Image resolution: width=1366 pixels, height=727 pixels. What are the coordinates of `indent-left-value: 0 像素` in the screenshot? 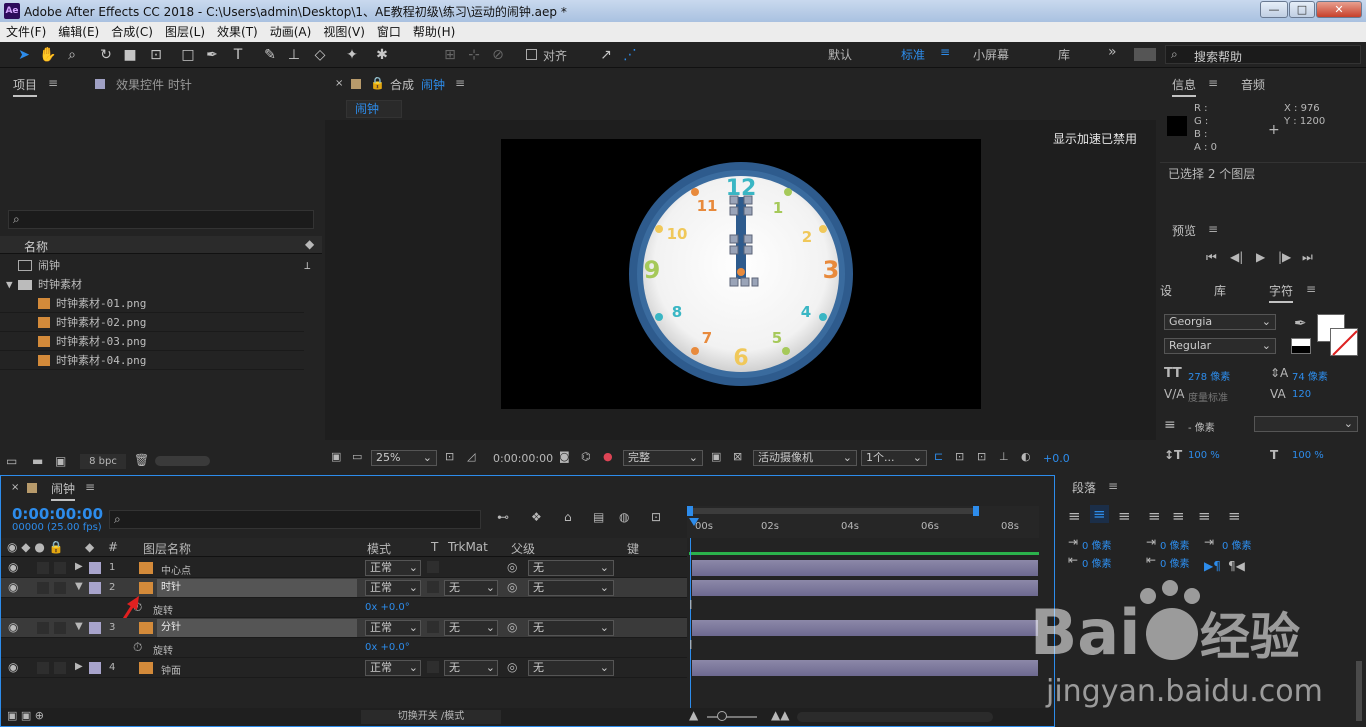 It's located at (1097, 544).